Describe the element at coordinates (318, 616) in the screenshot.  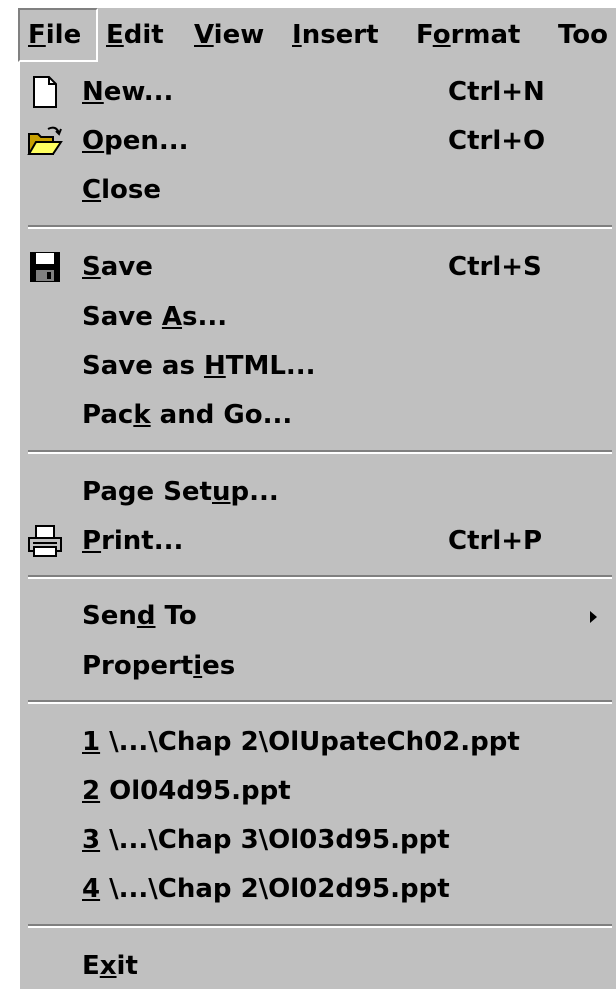
I see `menu-item-send-to: Send To` at that location.